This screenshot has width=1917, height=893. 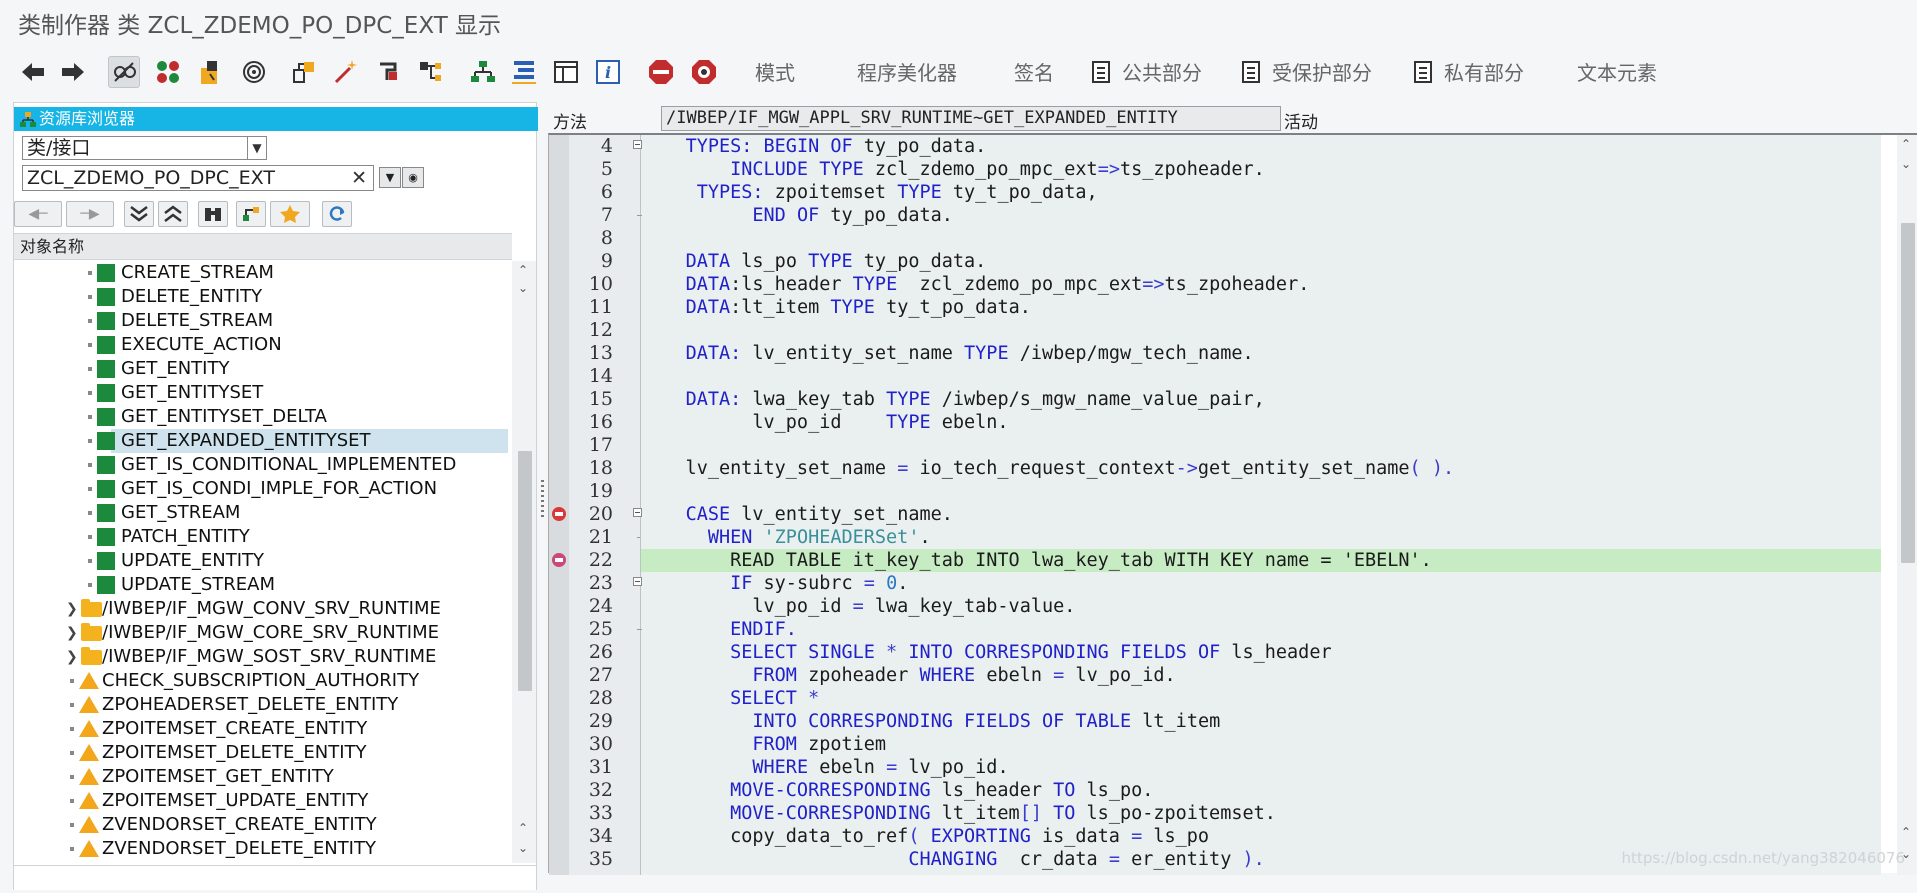 What do you see at coordinates (263, 321) in the screenshot?
I see `tree-item: DELETE_STREAM` at bounding box center [263, 321].